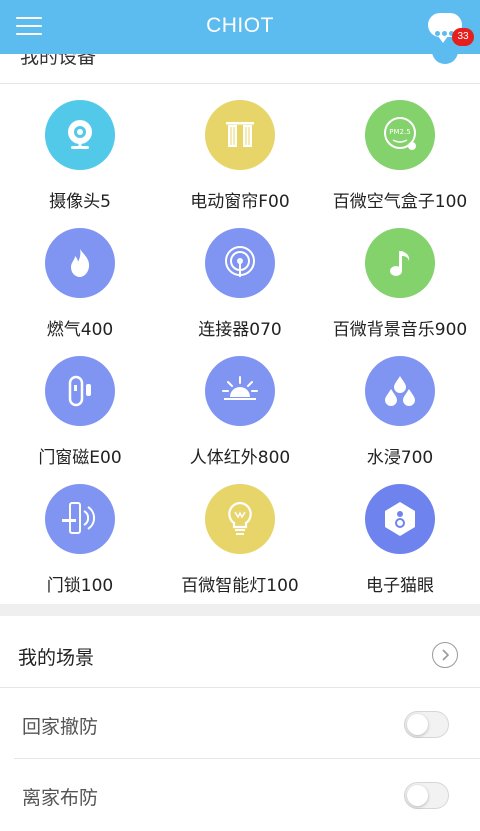 The width and height of the screenshot is (480, 831). Describe the element at coordinates (240, 458) in the screenshot. I see `device-label: 人体红外800` at that location.